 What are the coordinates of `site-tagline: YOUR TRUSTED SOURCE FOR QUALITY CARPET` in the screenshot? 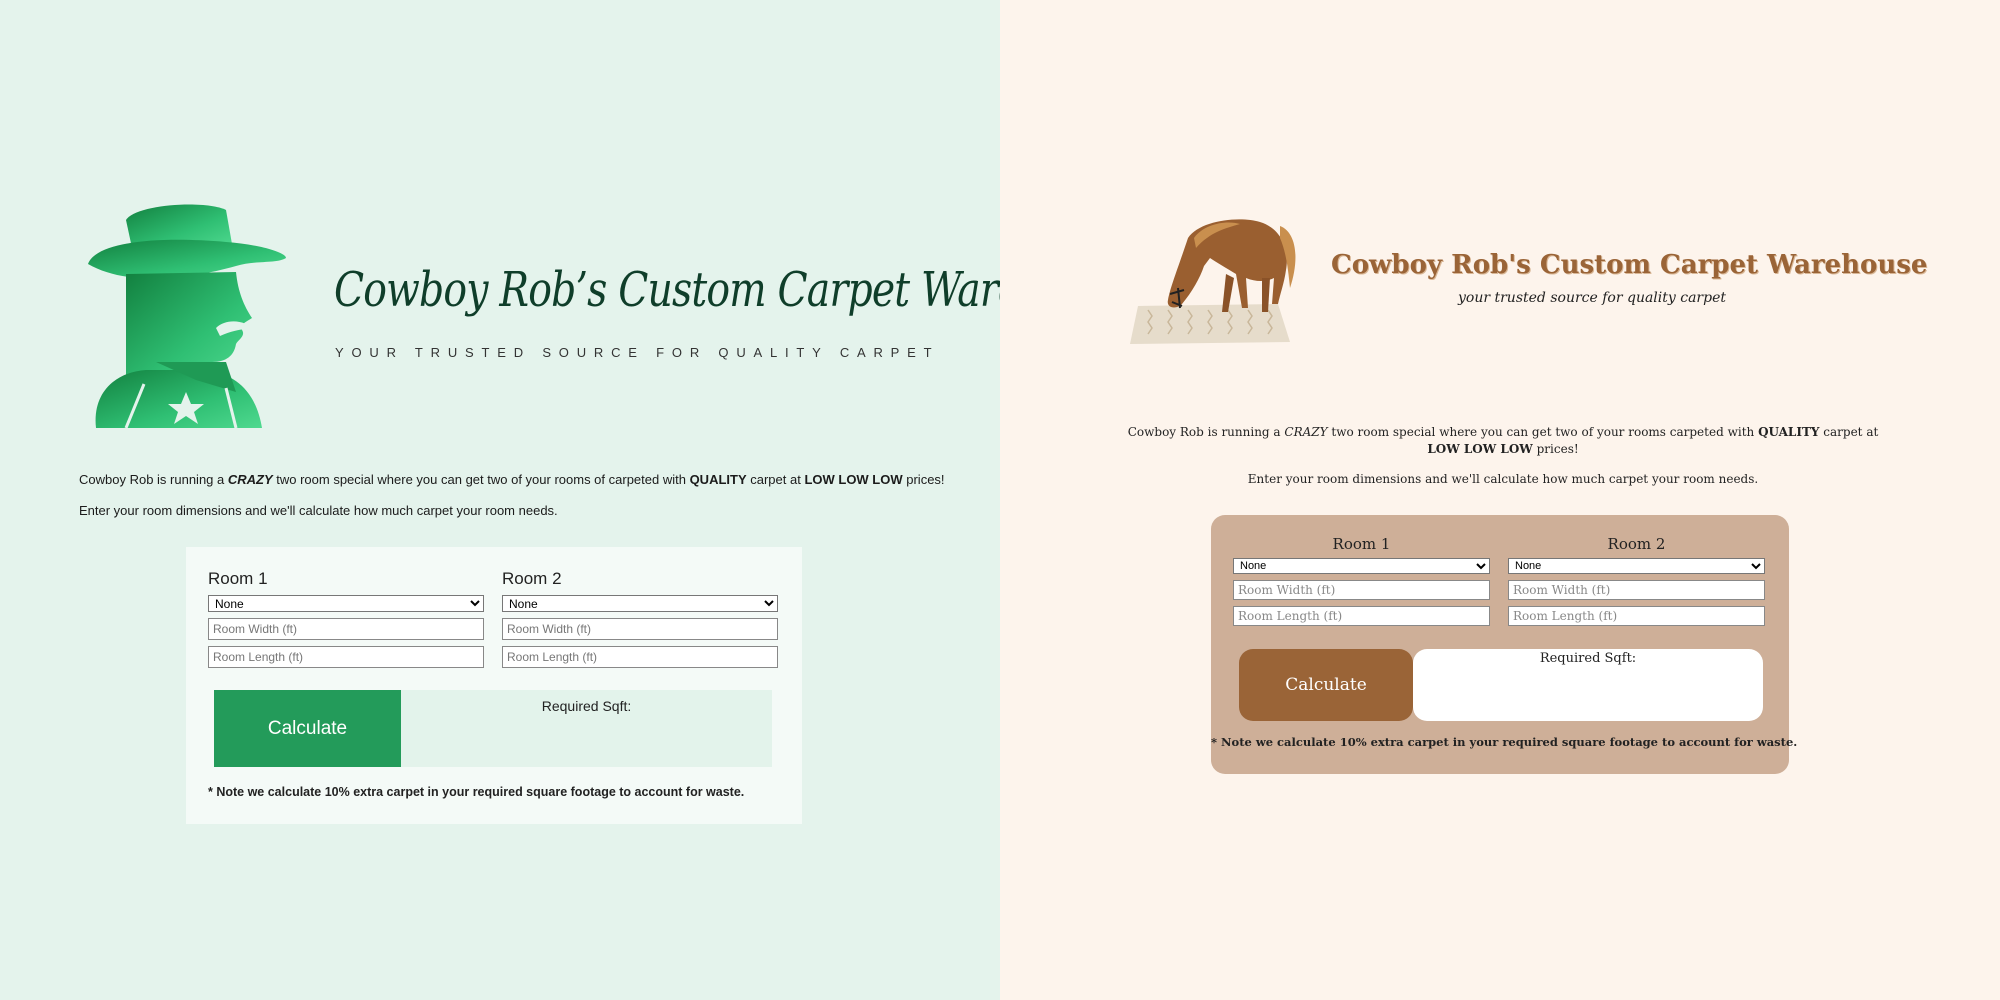 It's located at (637, 352).